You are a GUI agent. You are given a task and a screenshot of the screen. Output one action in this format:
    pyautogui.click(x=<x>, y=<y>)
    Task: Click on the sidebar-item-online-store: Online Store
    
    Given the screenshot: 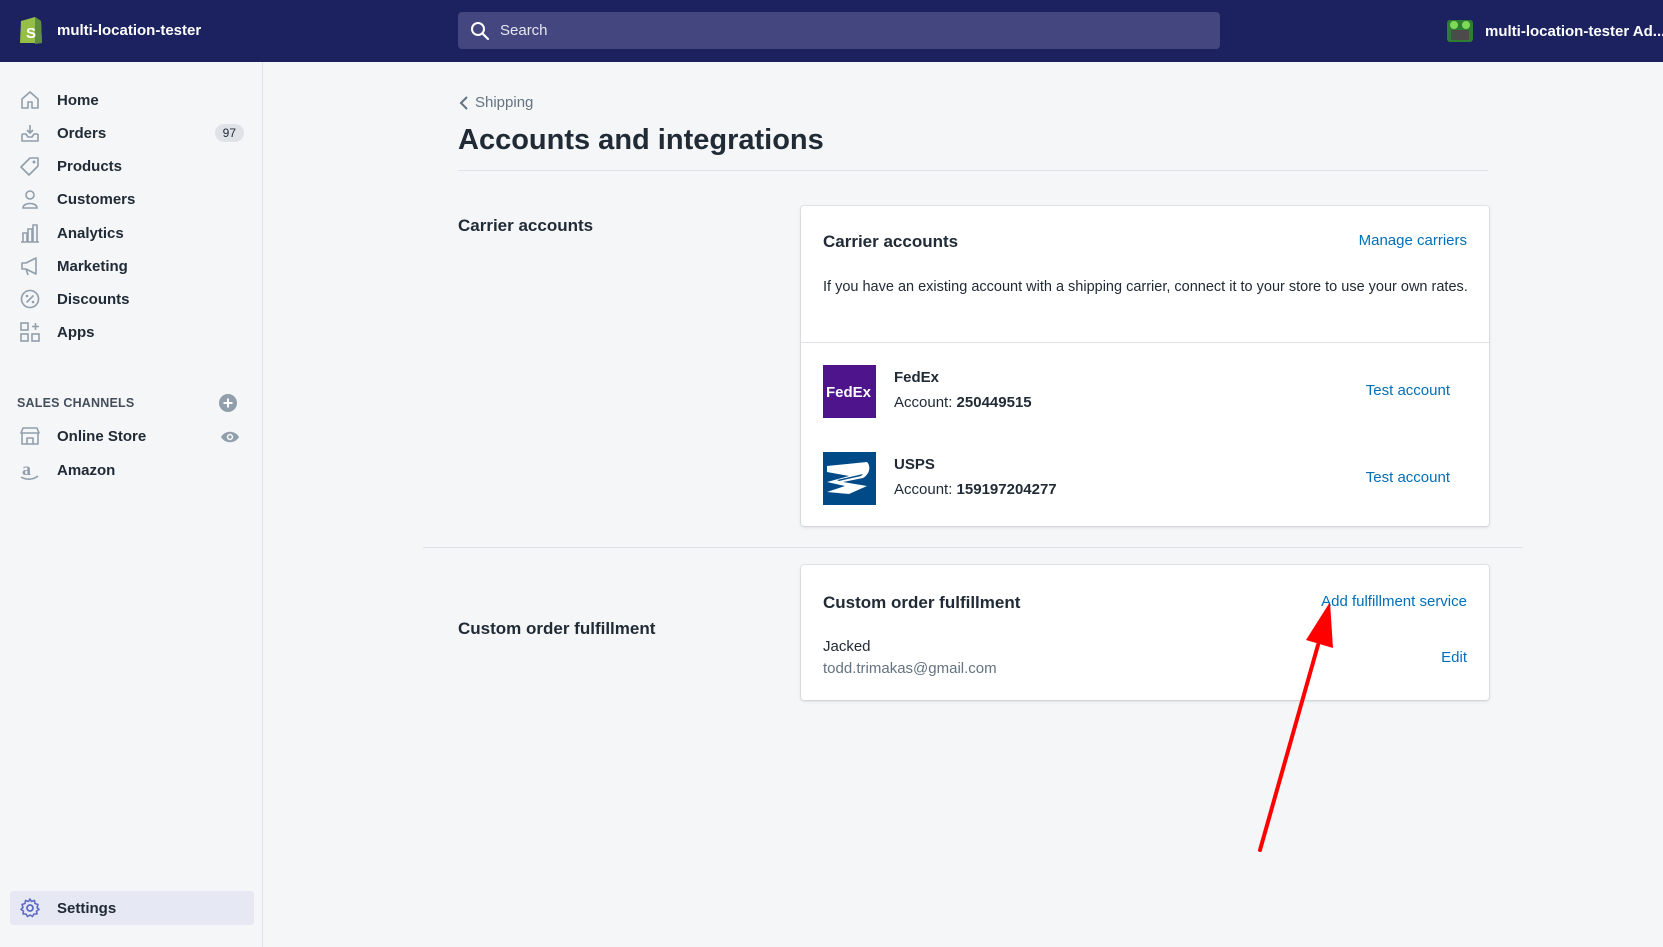 What is the action you would take?
    pyautogui.click(x=132, y=436)
    